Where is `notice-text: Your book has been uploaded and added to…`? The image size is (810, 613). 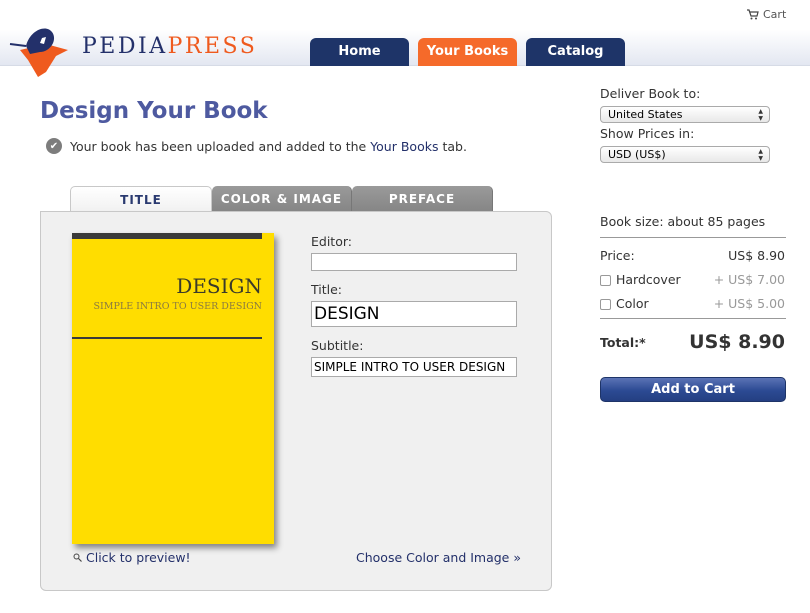 notice-text: Your book has been uploaded and added to… is located at coordinates (268, 146).